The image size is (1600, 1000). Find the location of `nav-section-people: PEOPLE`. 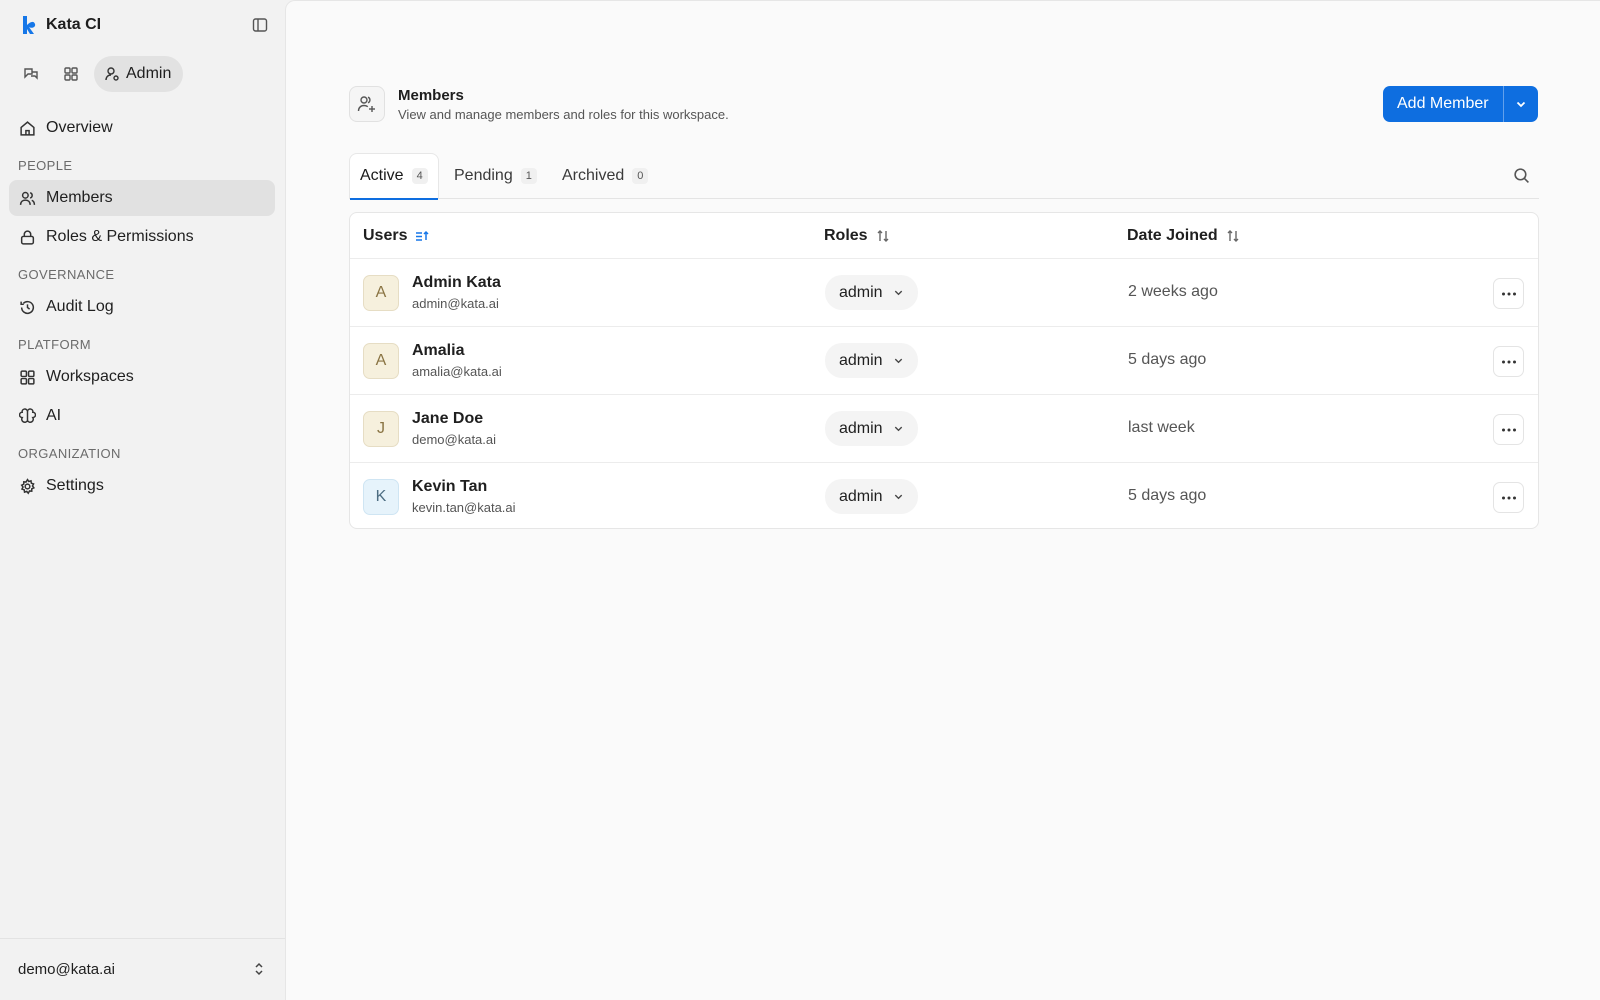

nav-section-people: PEOPLE is located at coordinates (45, 165).